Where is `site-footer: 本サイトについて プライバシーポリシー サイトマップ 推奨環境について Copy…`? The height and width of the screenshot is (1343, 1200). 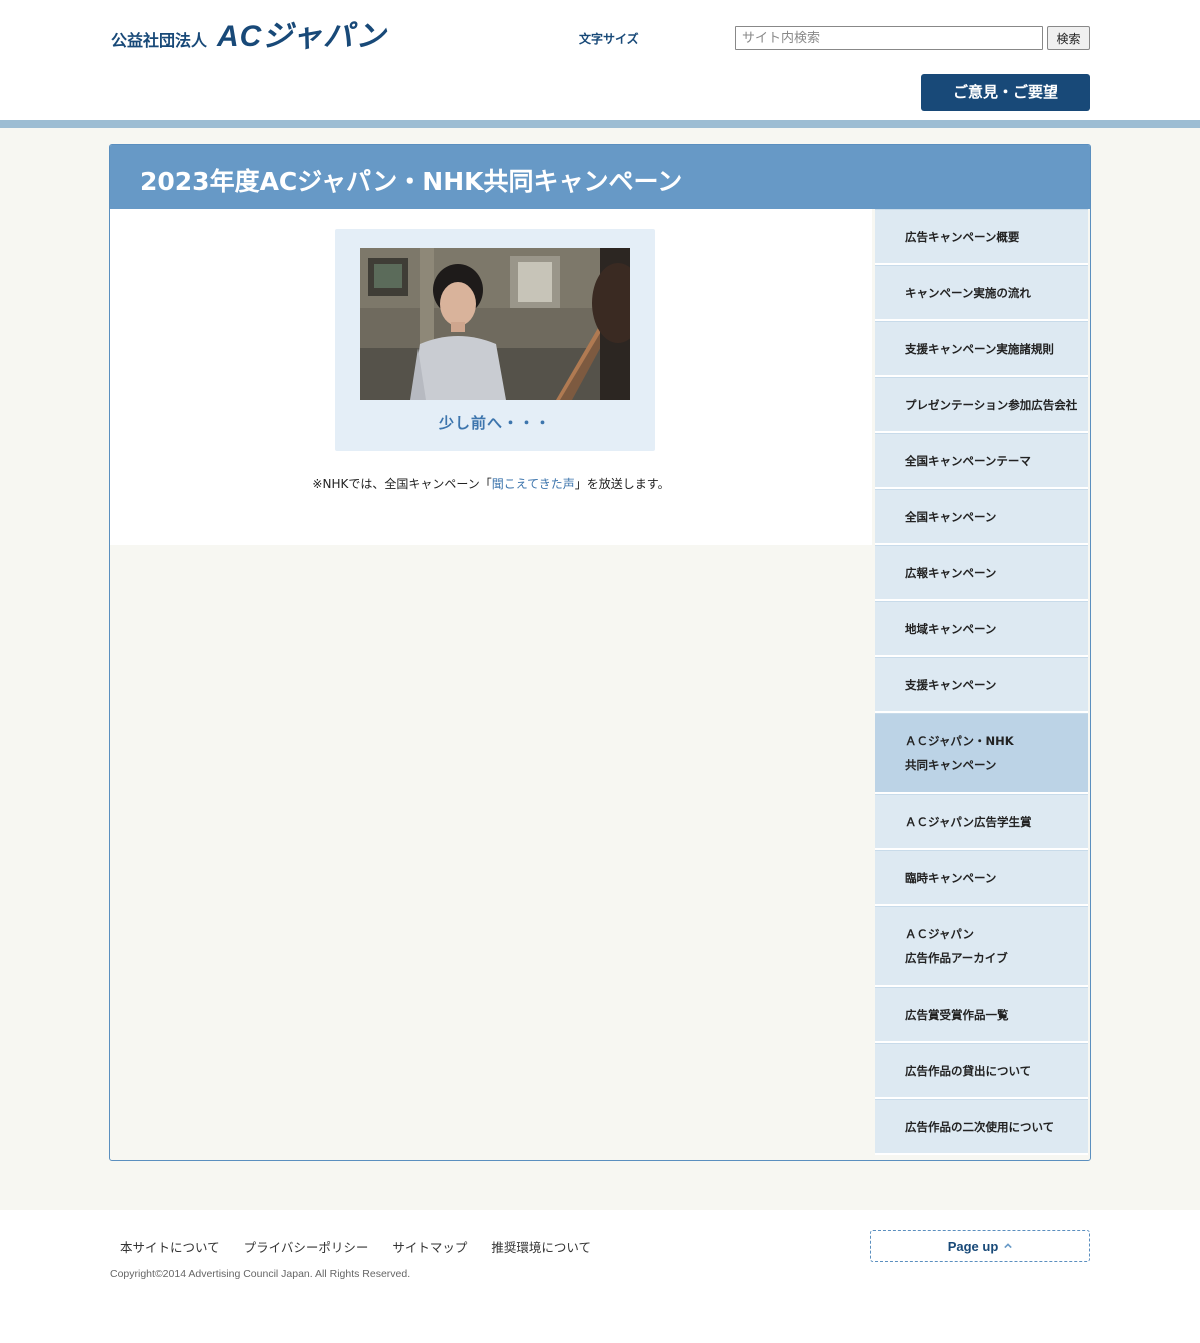
site-footer: 本サイトについて プライバシーポリシー サイトマップ 推奨環境について Copy… is located at coordinates (600, 1276).